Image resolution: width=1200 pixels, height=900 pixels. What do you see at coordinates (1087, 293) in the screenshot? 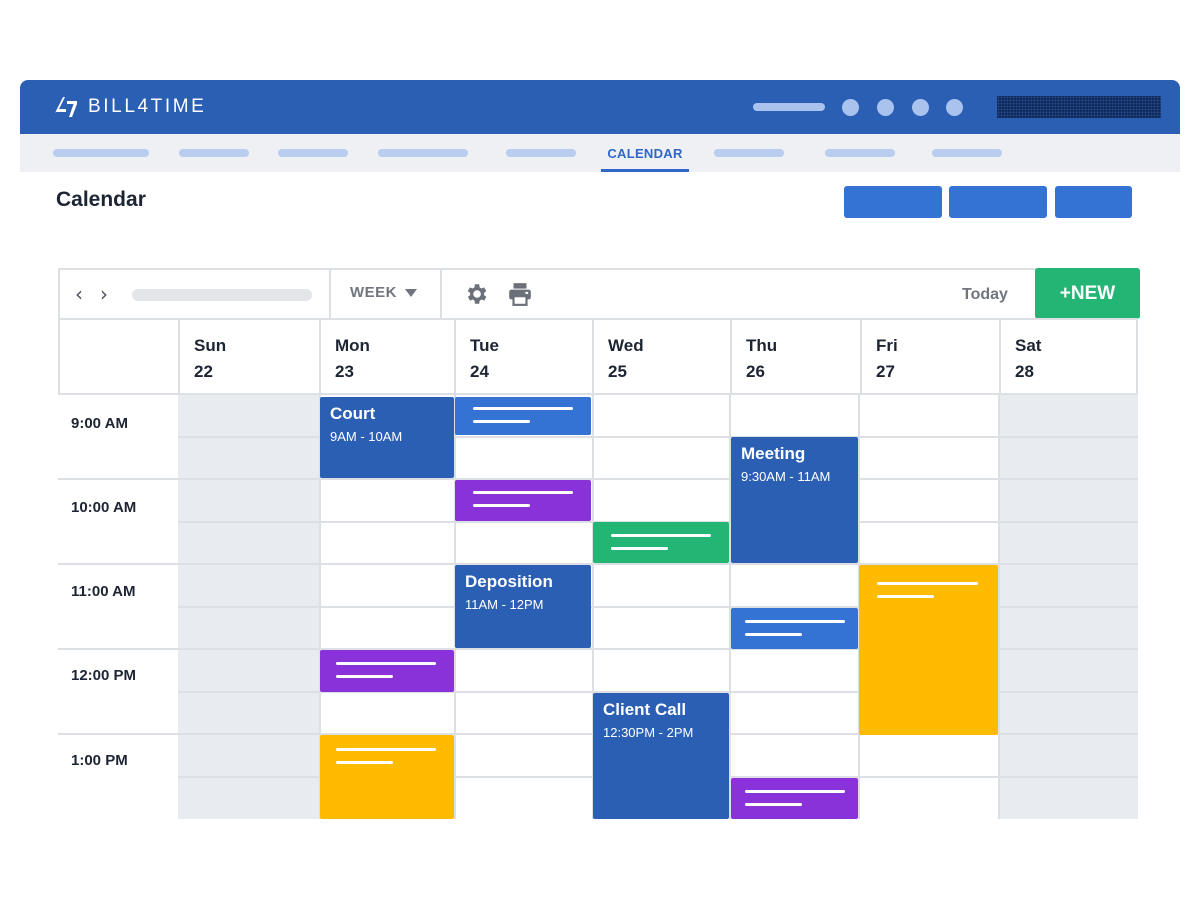
I see `new-event-button: +NEW` at bounding box center [1087, 293].